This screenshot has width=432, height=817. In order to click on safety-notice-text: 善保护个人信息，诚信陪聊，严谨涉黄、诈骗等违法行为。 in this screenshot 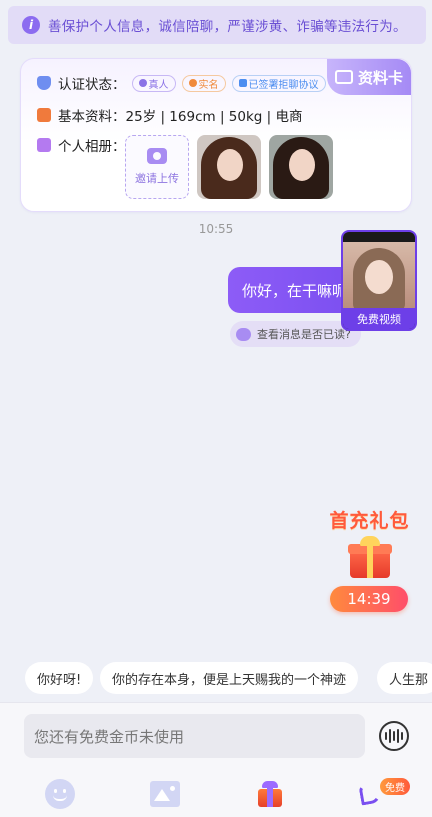, I will do `click(227, 27)`.